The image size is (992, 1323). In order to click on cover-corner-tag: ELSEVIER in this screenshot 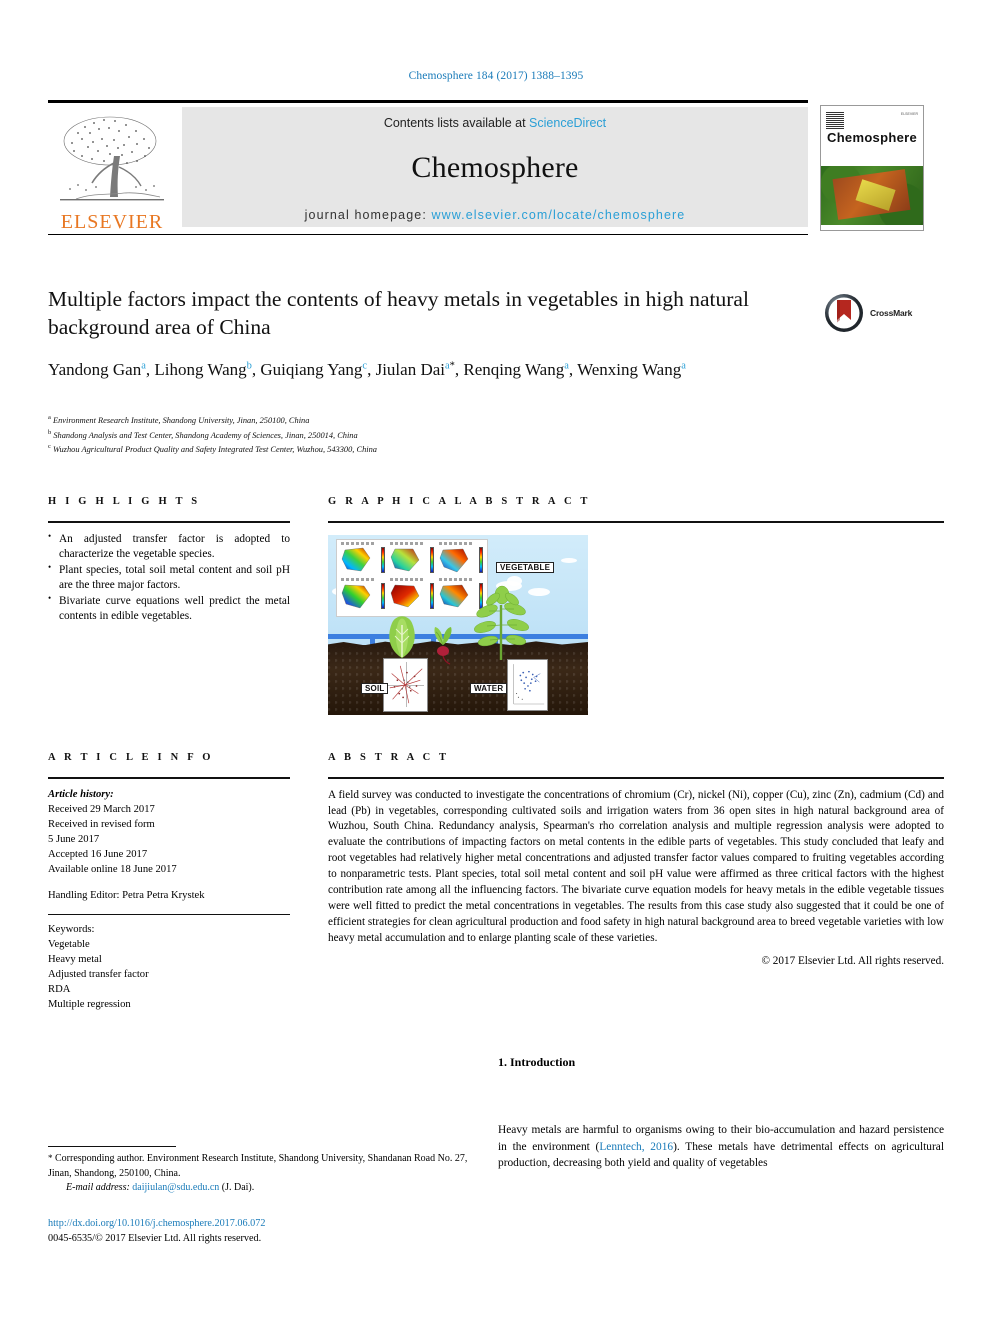, I will do `click(909, 114)`.